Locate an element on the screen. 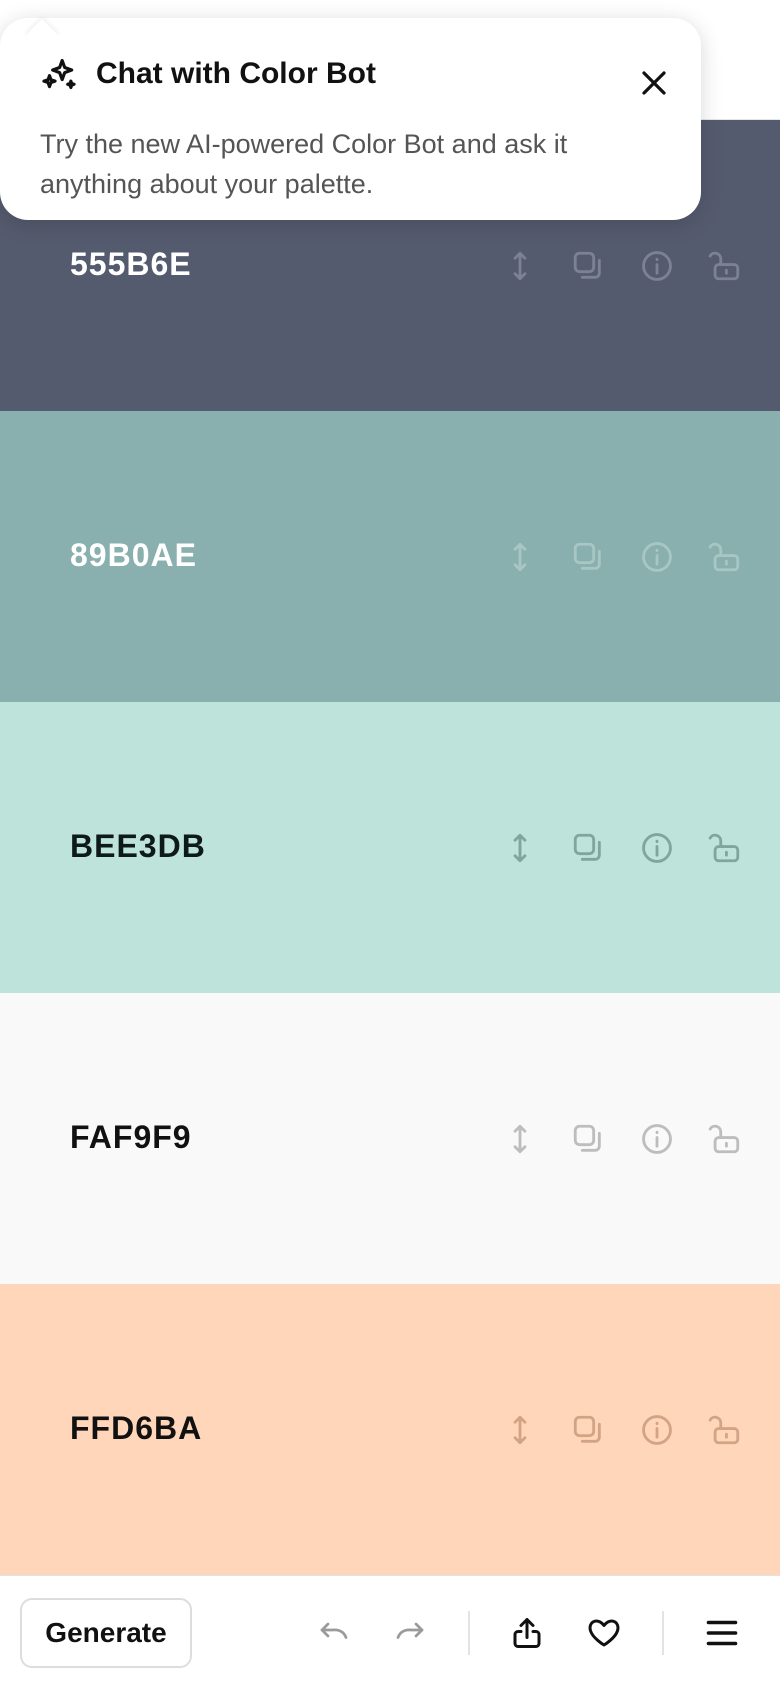 This screenshot has height=1688, width=780. hex-code: FFD6BA is located at coordinates (136, 1428).